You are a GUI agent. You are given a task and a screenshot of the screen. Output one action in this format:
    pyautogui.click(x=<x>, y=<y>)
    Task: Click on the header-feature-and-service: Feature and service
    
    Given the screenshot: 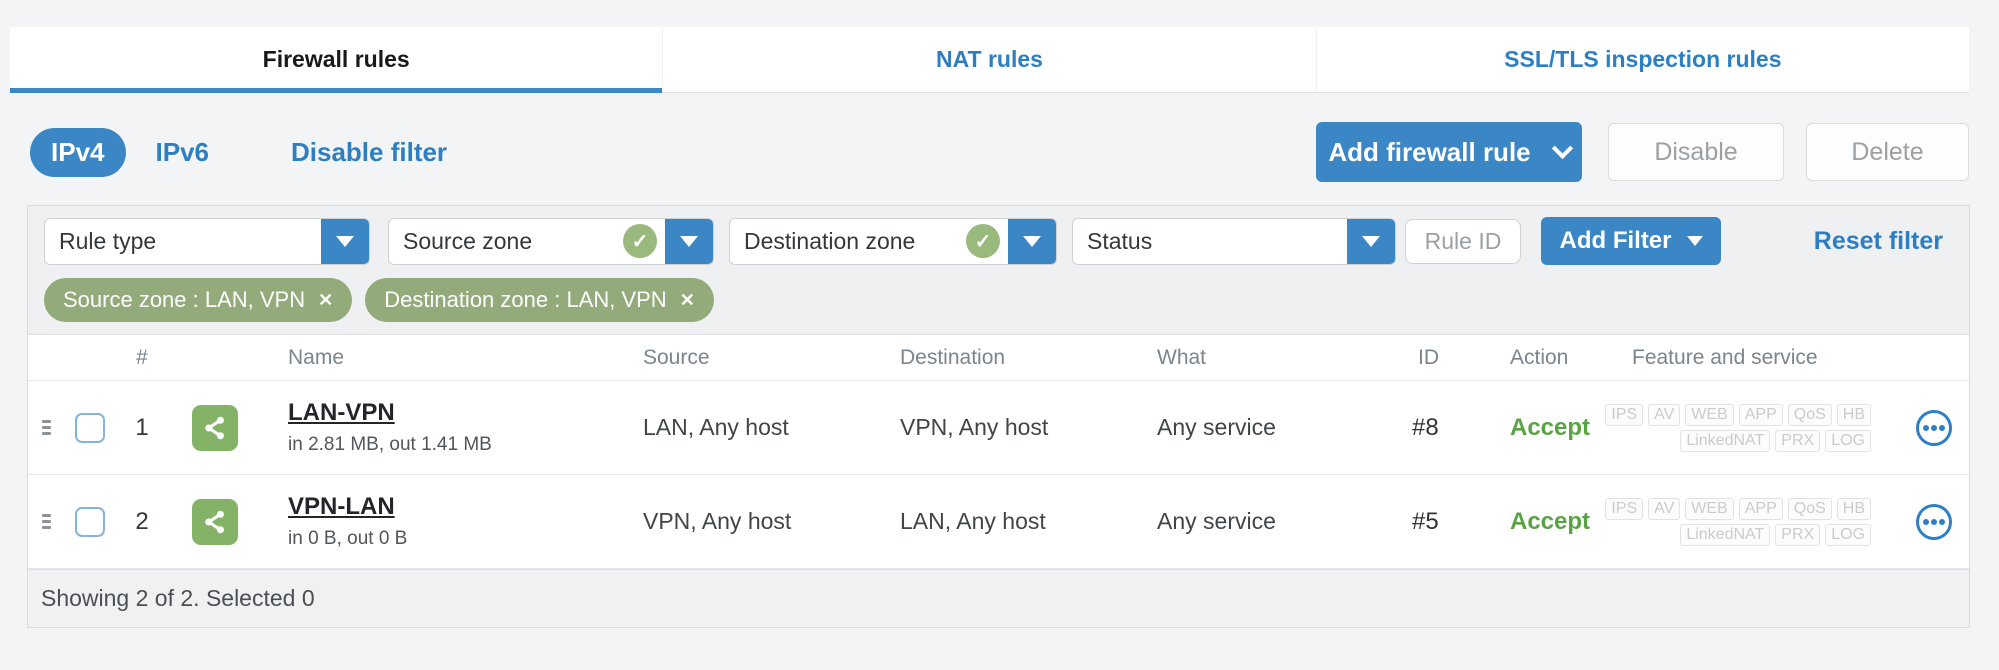 What is the action you would take?
    pyautogui.click(x=1725, y=357)
    